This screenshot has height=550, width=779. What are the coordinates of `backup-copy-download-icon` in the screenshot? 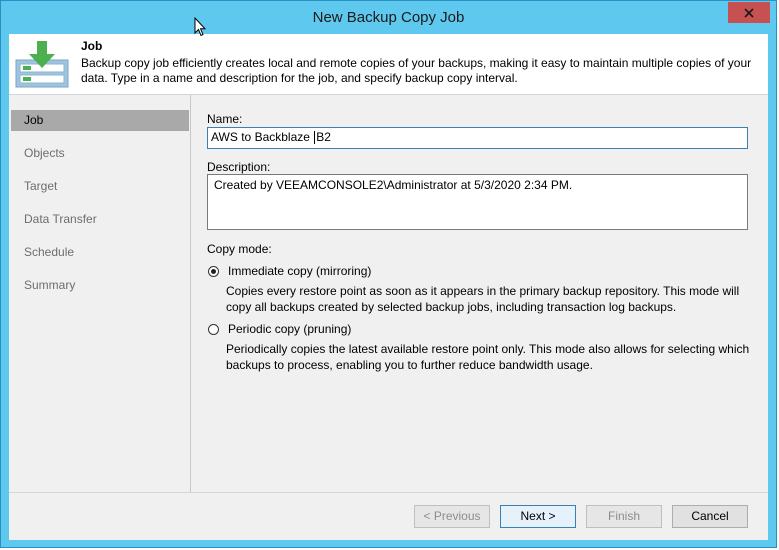 It's located at (42, 65).